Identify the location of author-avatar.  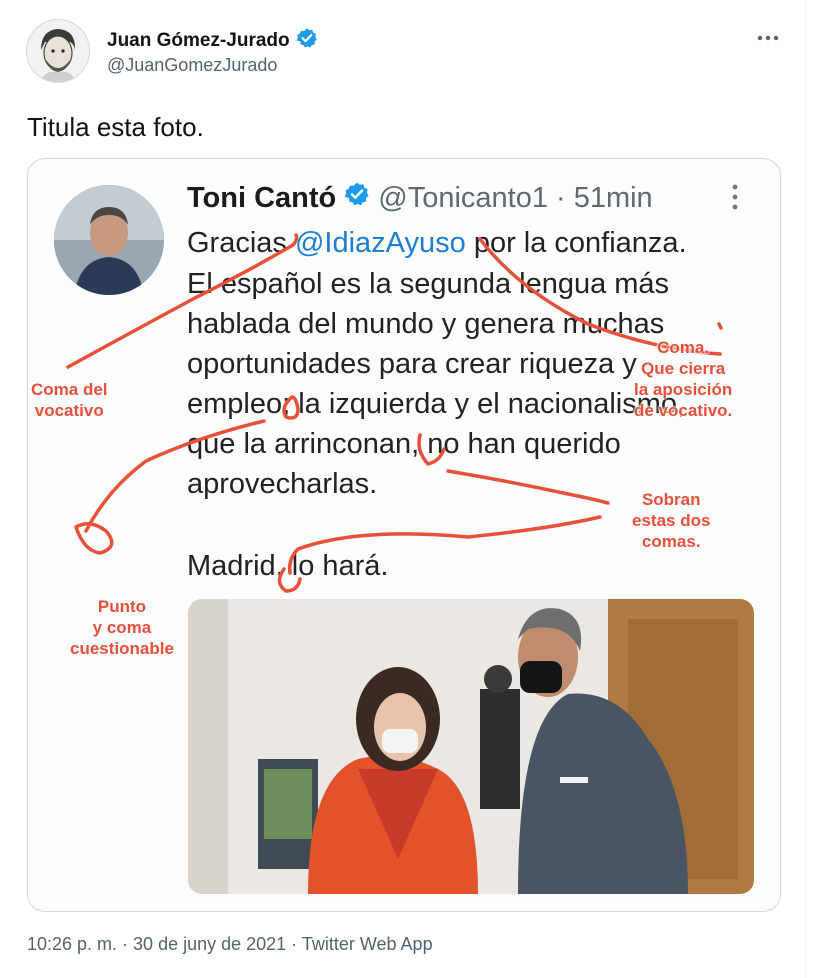
(58, 51).